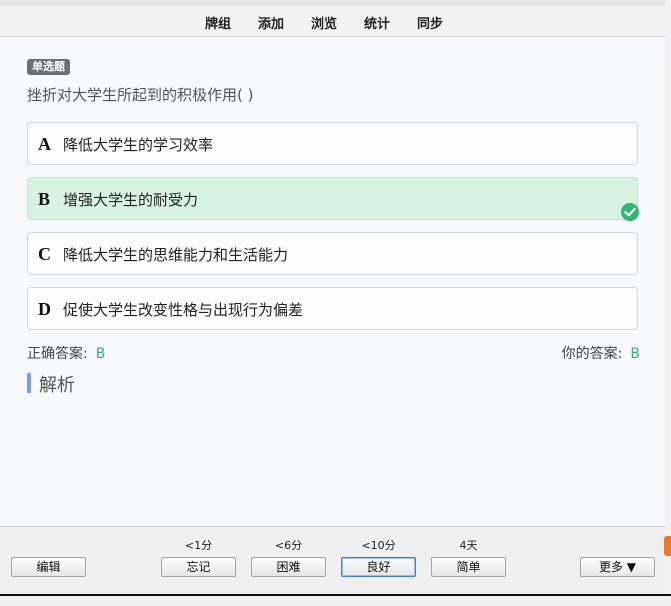 This screenshot has height=606, width=671. What do you see at coordinates (44, 254) in the screenshot?
I see `option-letter: C` at bounding box center [44, 254].